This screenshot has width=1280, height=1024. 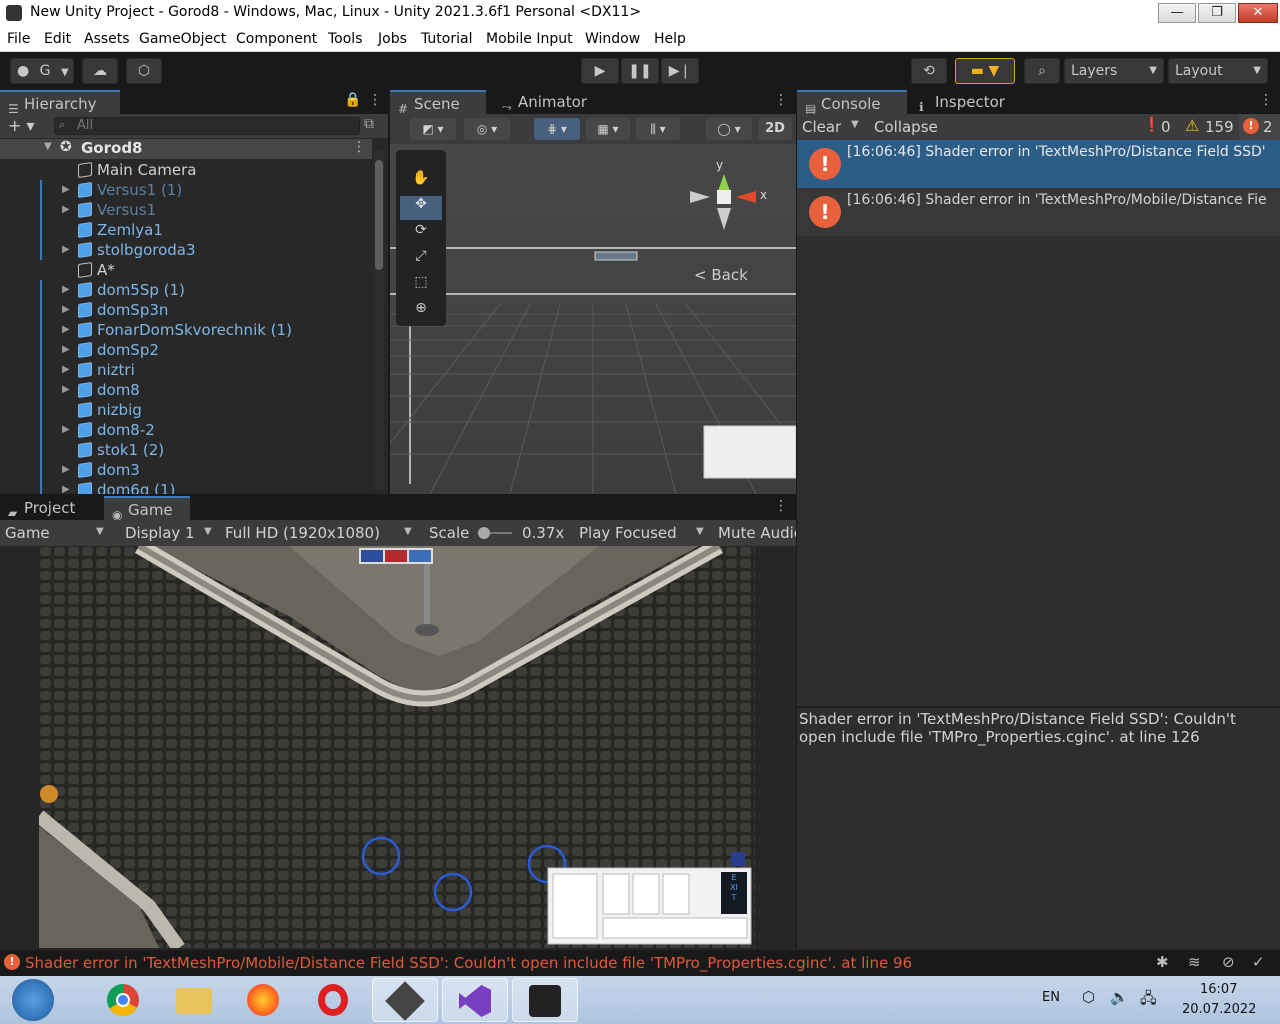 What do you see at coordinates (186, 230) in the screenshot?
I see `hierarchy-item: Zemlya1` at bounding box center [186, 230].